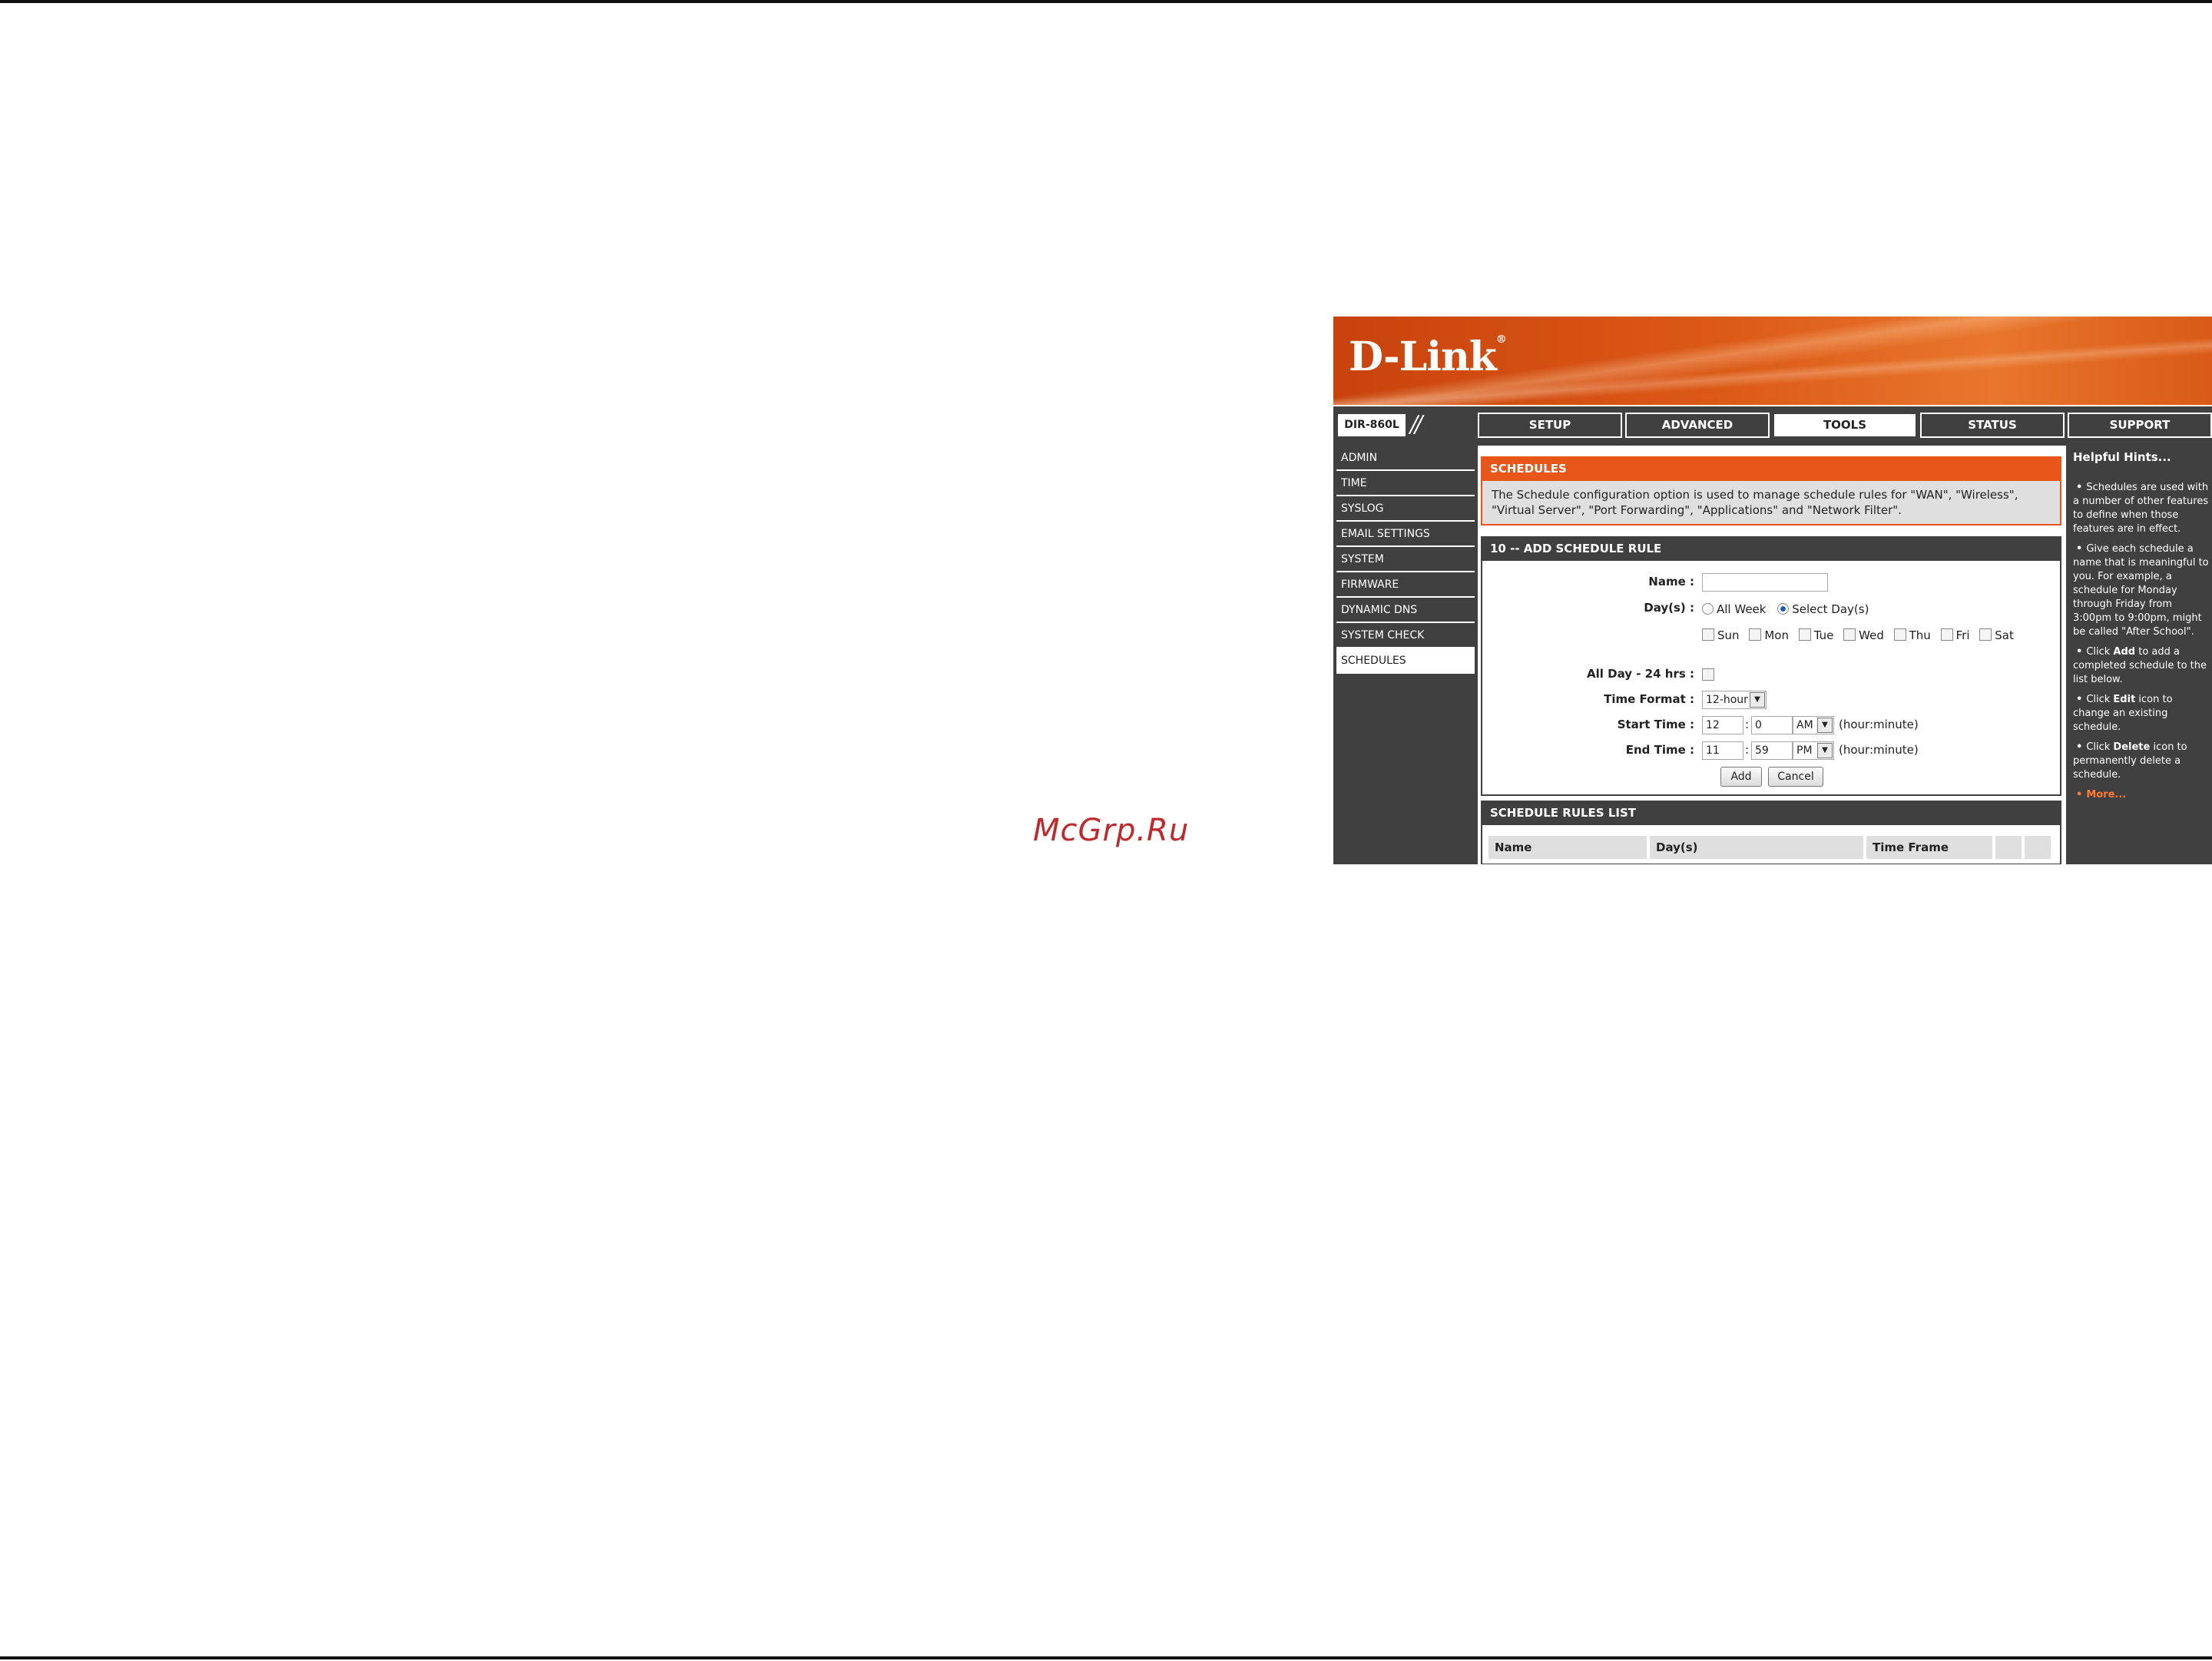  What do you see at coordinates (1742, 609) in the screenshot?
I see `all-week-label: All Week` at bounding box center [1742, 609].